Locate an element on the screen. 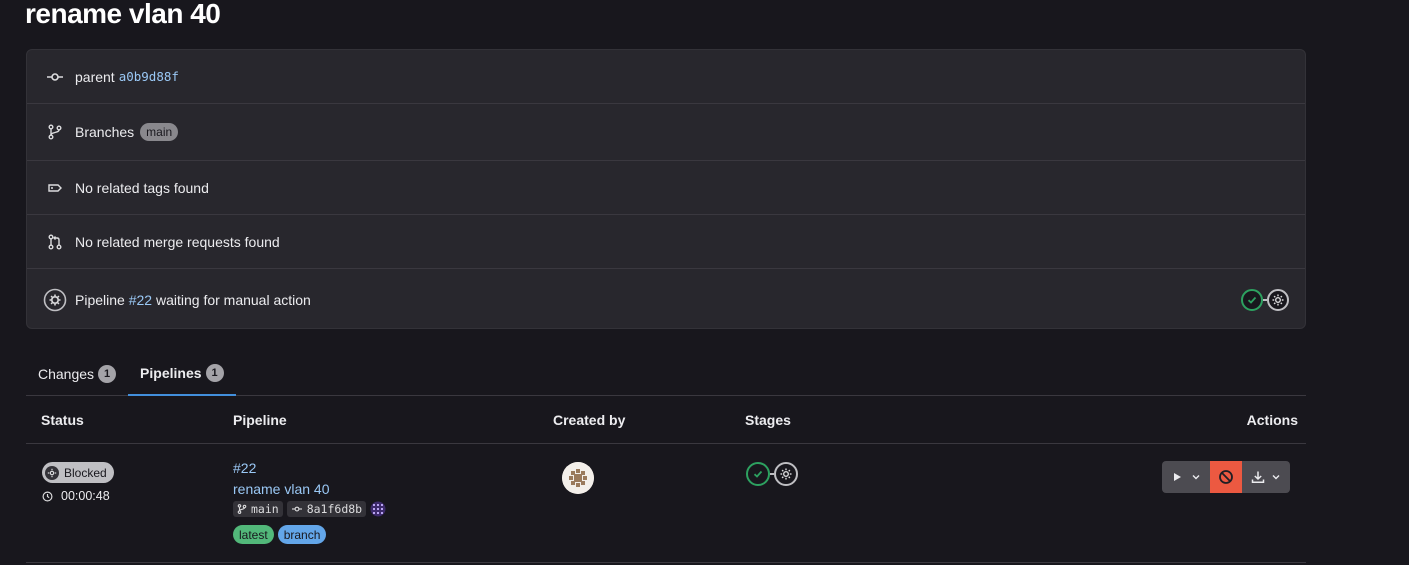  branch-badge: main is located at coordinates (159, 132).